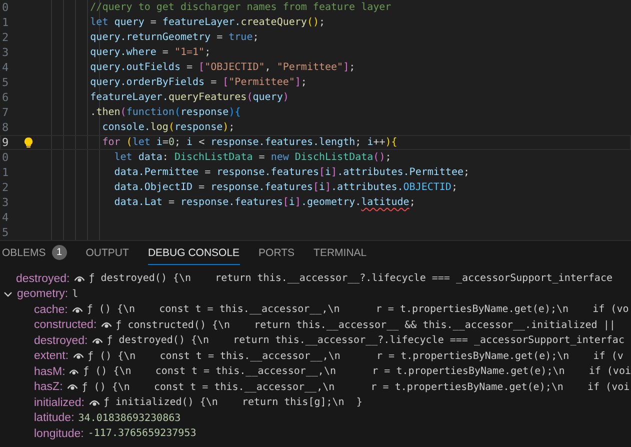  Describe the element at coordinates (234, 112) in the screenshot. I see `code-bracket: ){` at that location.